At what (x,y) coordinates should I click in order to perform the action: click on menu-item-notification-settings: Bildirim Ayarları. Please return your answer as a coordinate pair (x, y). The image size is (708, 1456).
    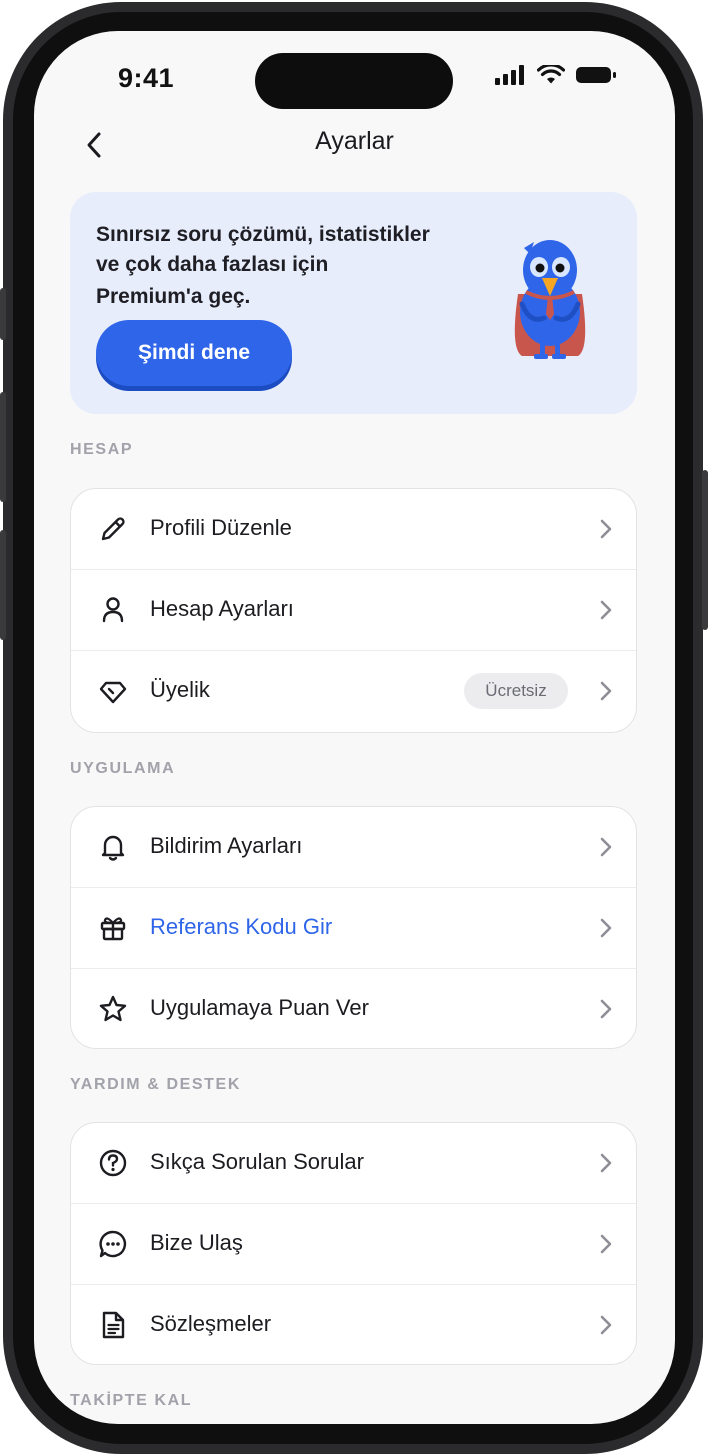
    Looking at the image, I should click on (353, 847).